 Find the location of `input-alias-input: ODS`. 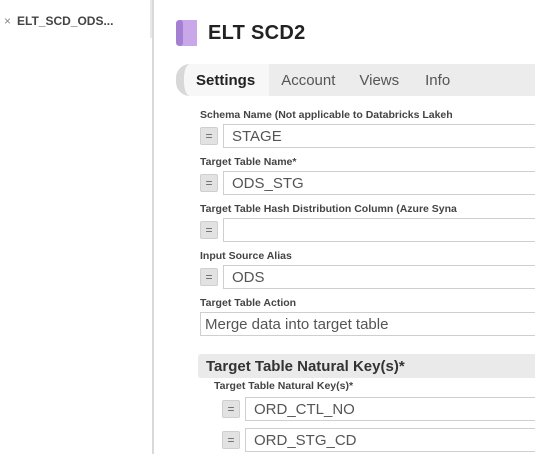

input-alias-input: ODS is located at coordinates (379, 277).